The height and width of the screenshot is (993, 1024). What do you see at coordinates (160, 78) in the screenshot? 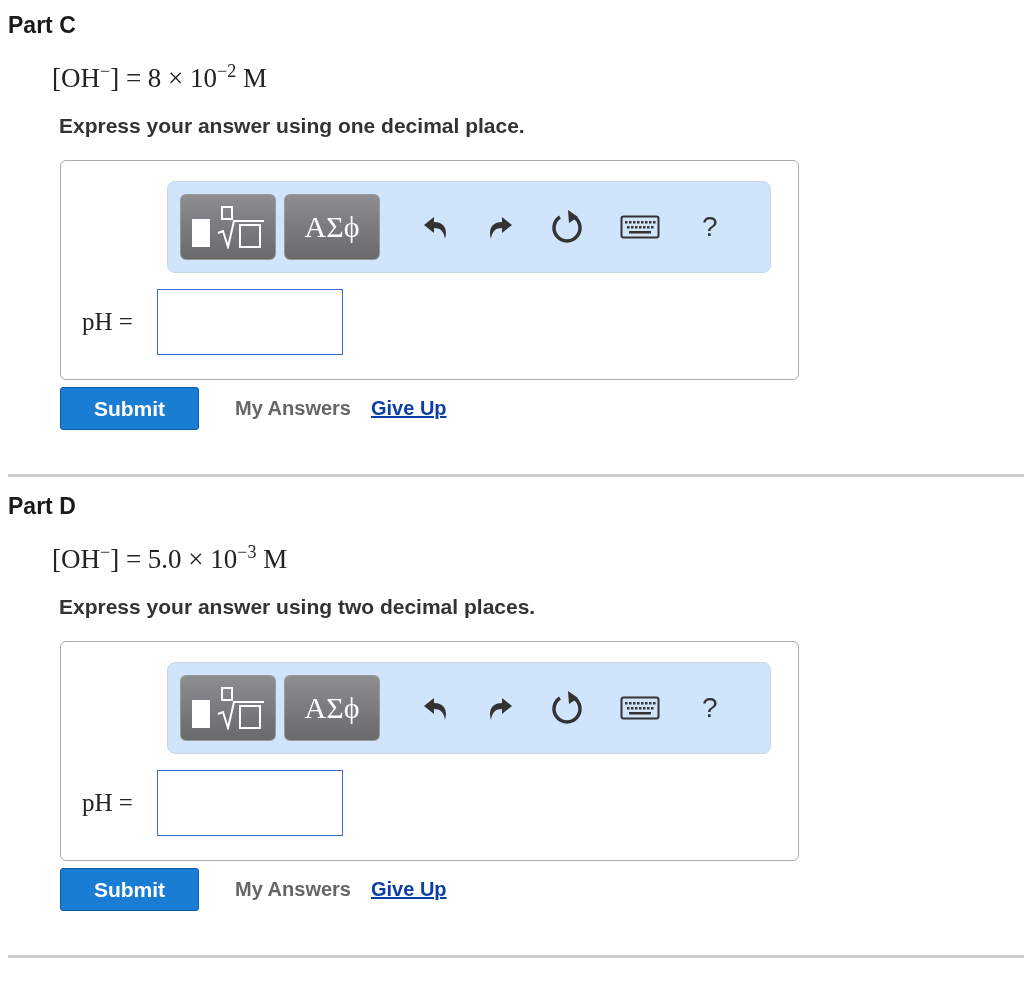
I see `equation: [OH$^{−}$] = 8 × 10$^{−2}$ M` at bounding box center [160, 78].